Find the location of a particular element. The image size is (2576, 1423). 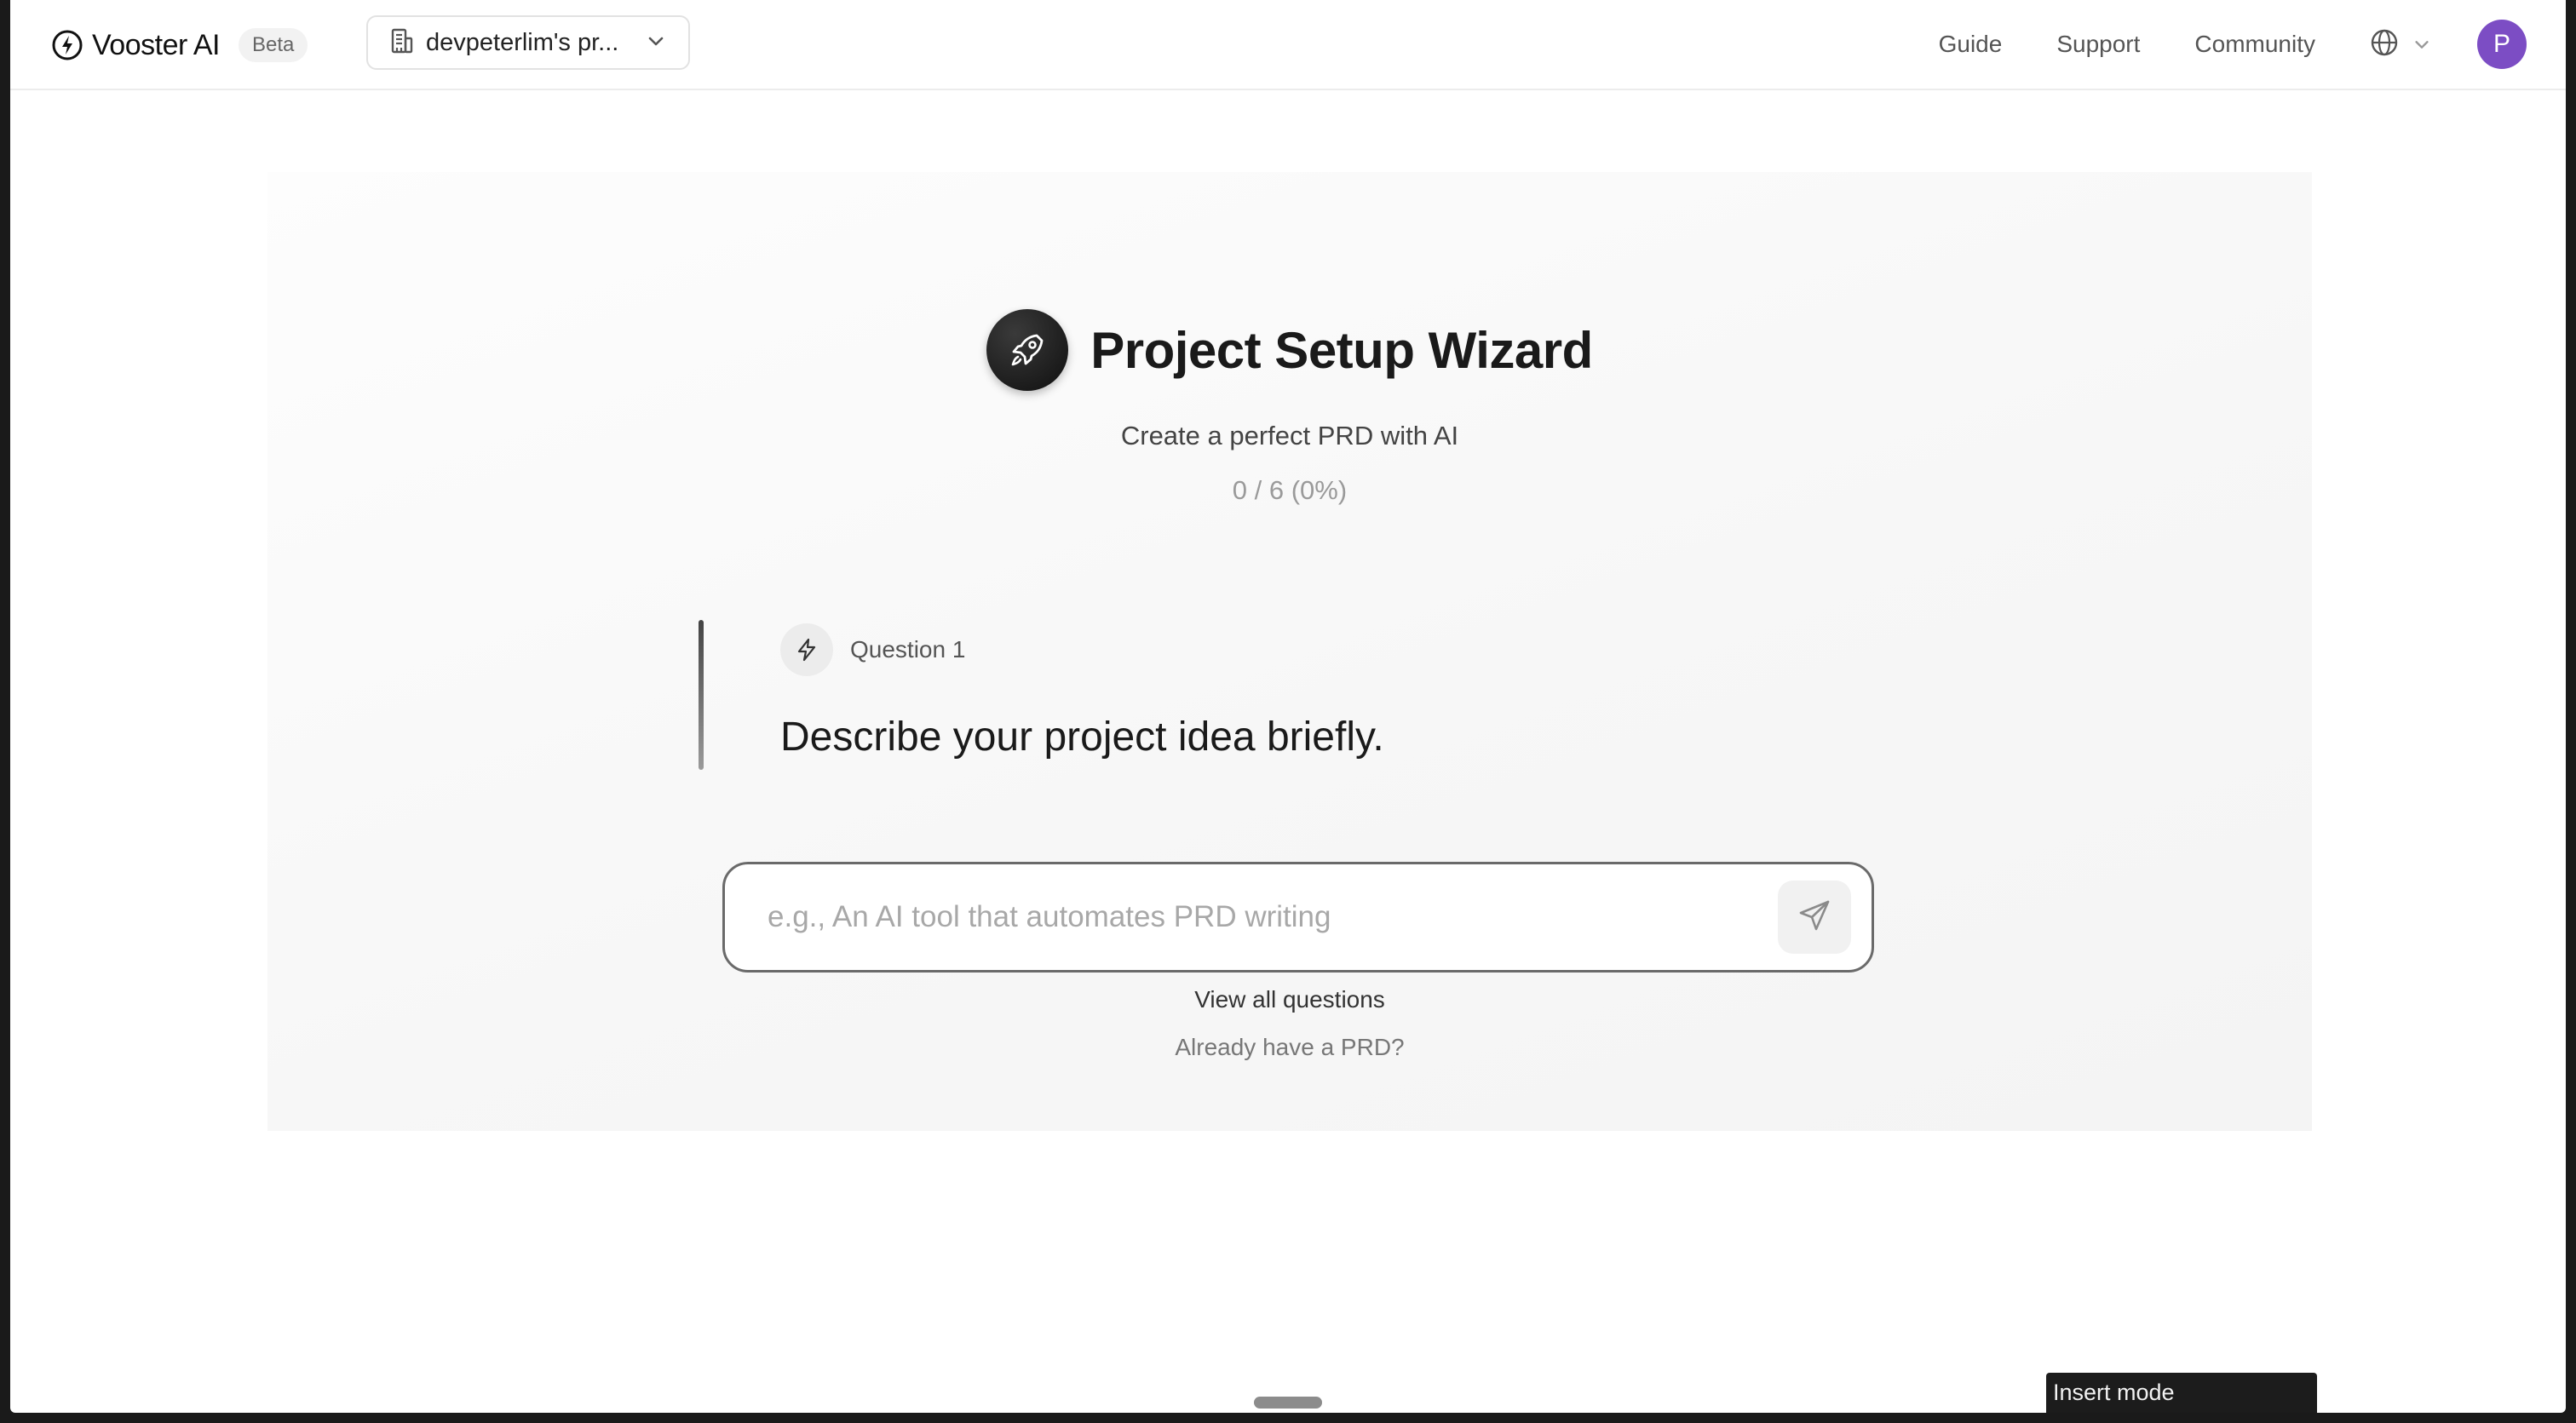

building-icon is located at coordinates (402, 43).